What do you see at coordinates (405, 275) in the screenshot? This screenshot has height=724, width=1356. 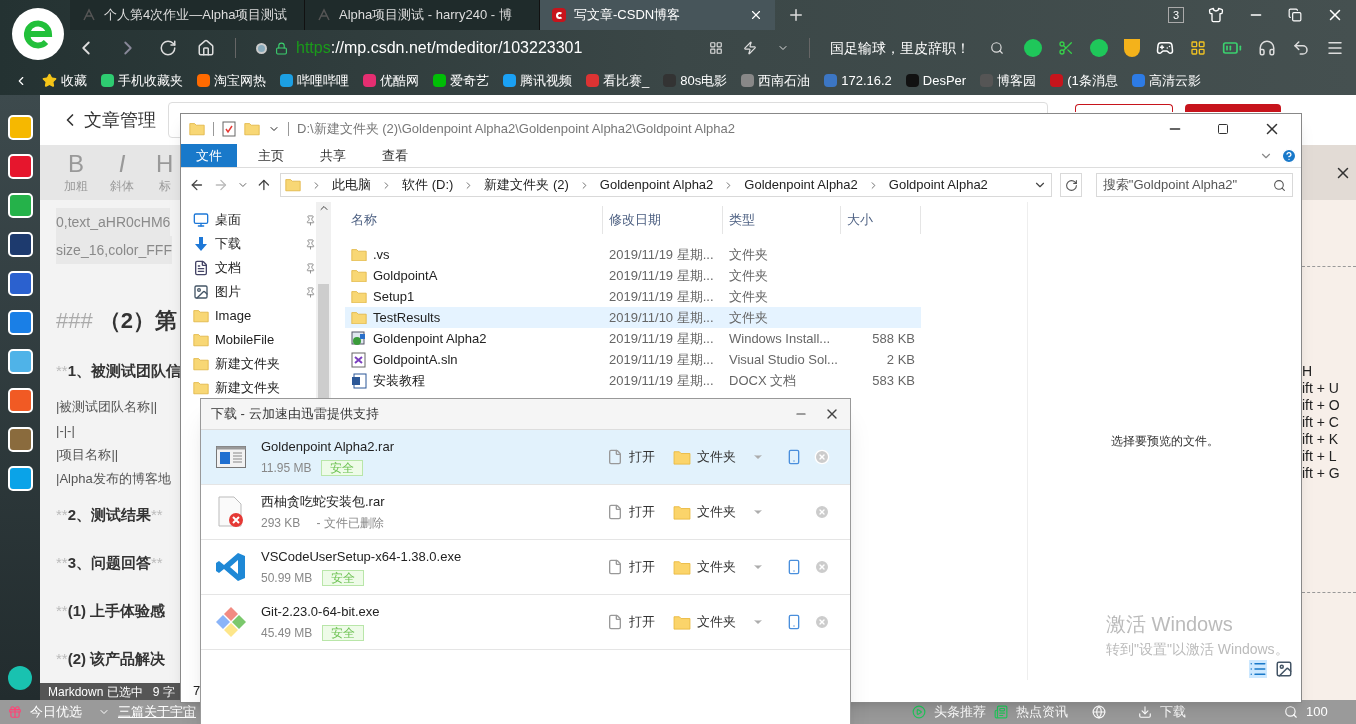 I see `file-name: GoldpointA` at bounding box center [405, 275].